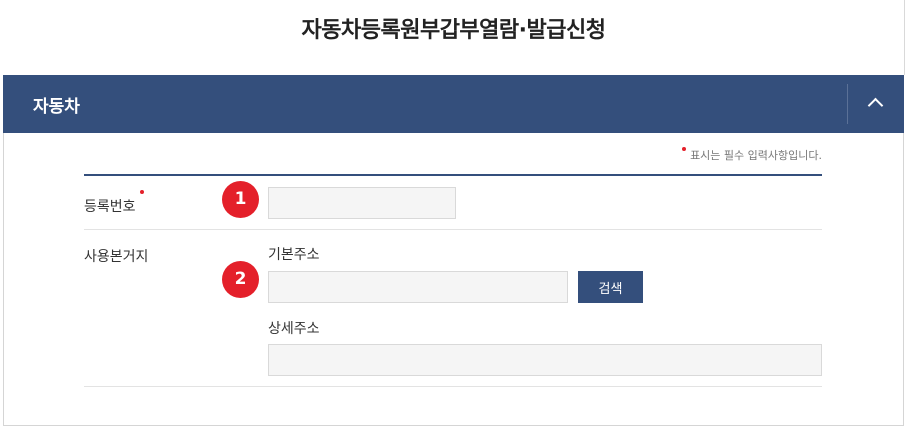 The width and height of the screenshot is (907, 433). Describe the element at coordinates (56, 107) in the screenshot. I see `panel-title: 자동차` at that location.